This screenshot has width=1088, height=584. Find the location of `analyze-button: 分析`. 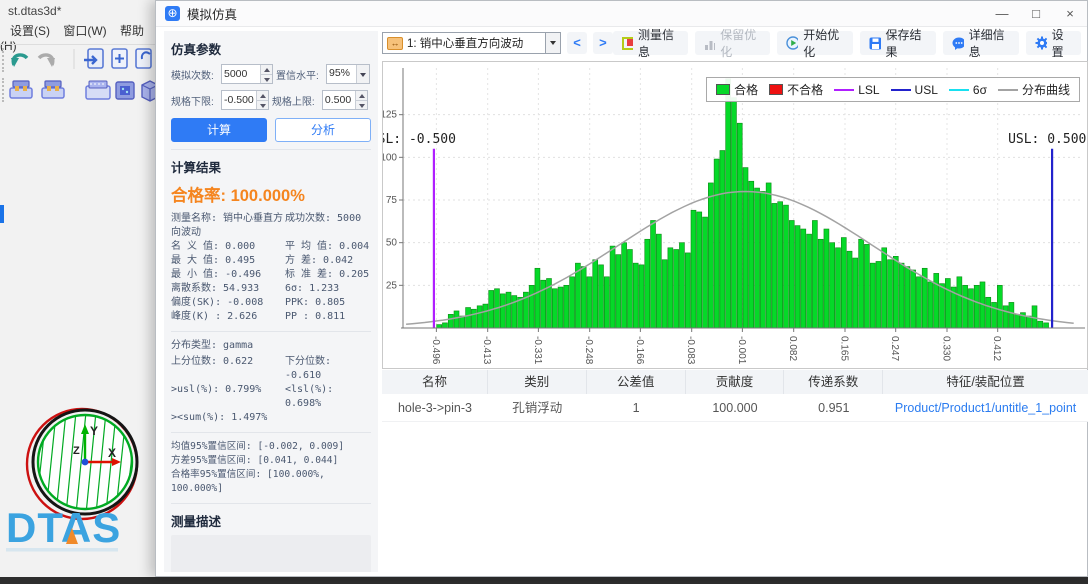

analyze-button: 分析 is located at coordinates (323, 130).